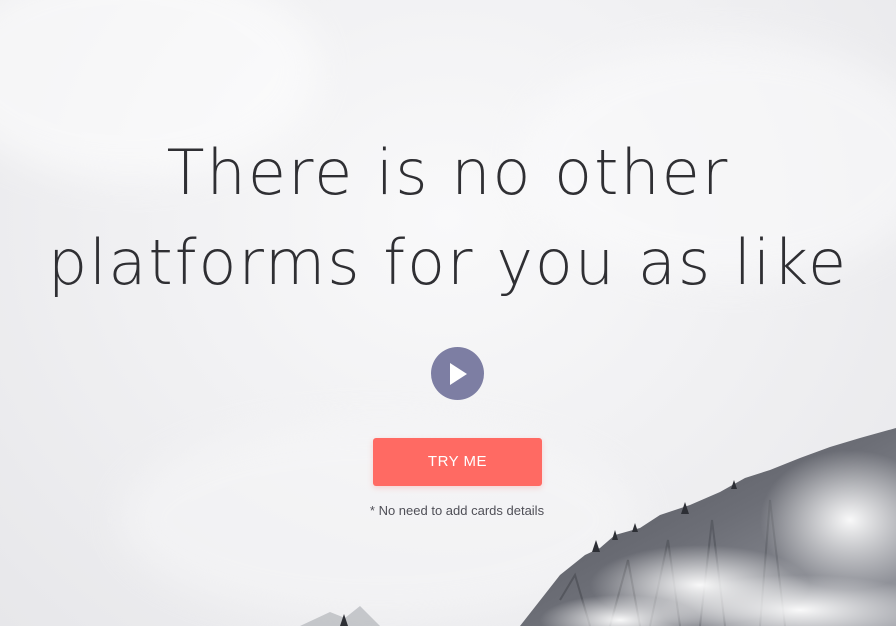  What do you see at coordinates (448, 172) in the screenshot?
I see `hero-headline-line1: There is no other` at bounding box center [448, 172].